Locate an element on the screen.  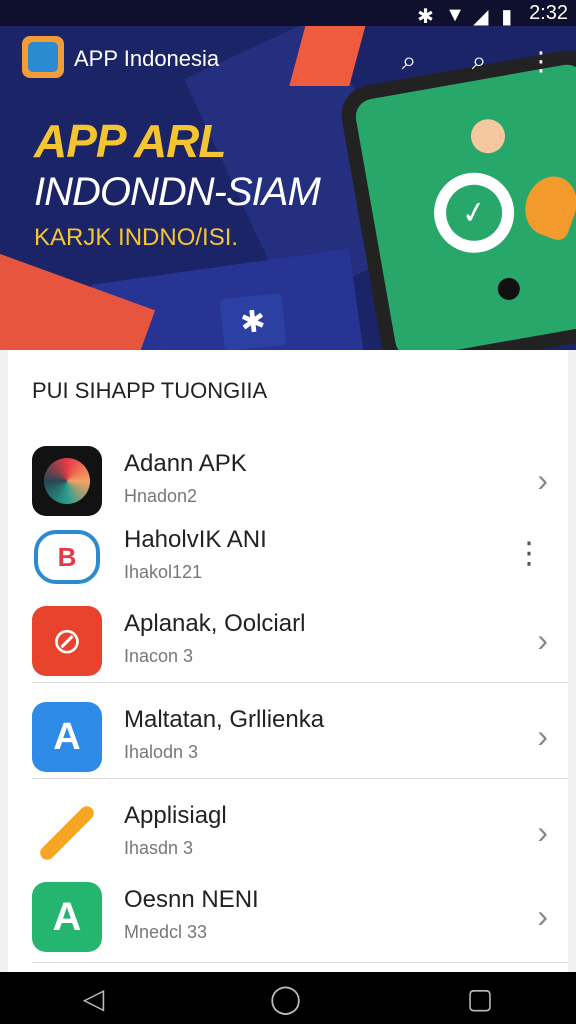
app-icon-a: A is located at coordinates (67, 737).